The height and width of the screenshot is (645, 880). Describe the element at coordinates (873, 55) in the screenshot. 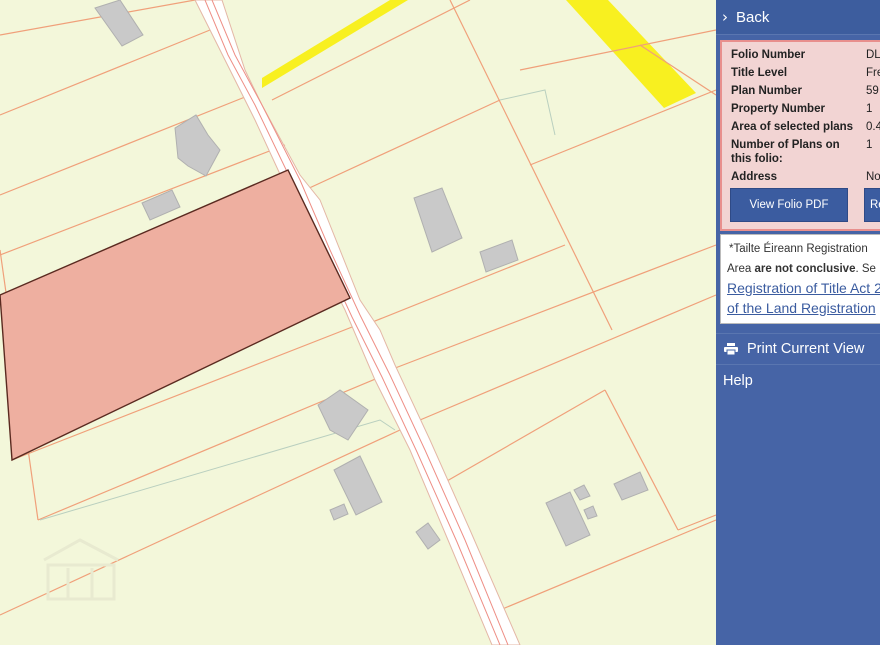

I see `folio-number-value: DL3` at that location.